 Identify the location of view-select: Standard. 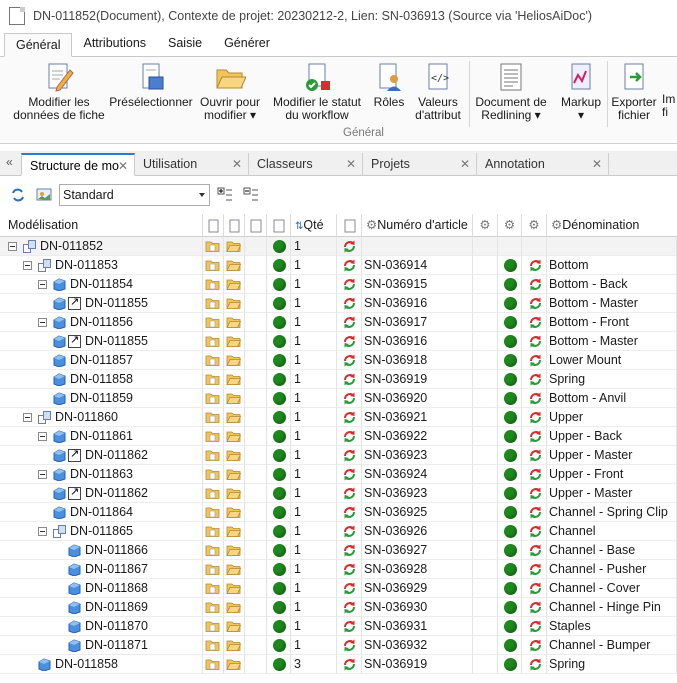
(134, 195).